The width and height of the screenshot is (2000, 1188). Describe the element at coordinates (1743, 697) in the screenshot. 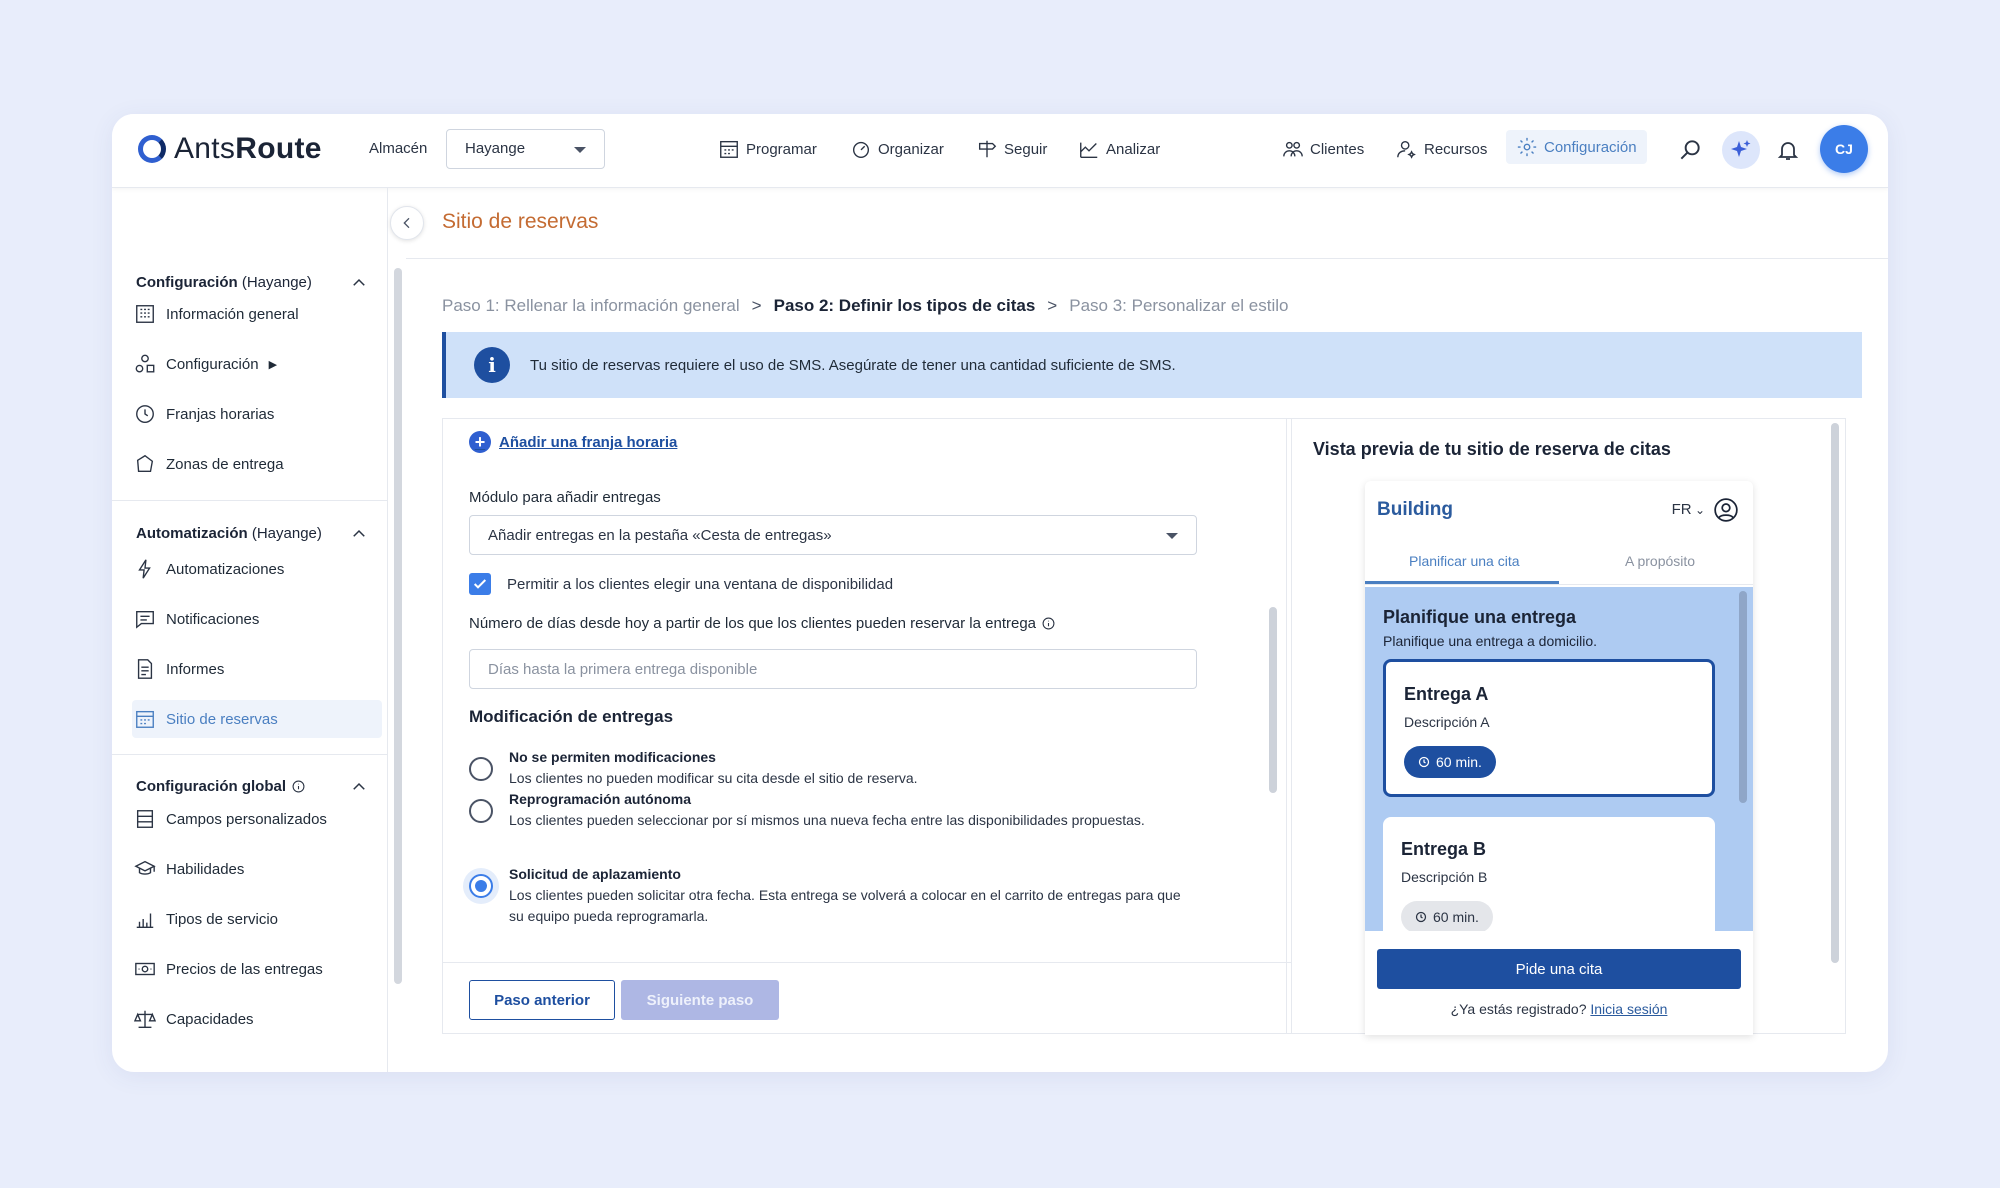

I see `preview-body-scrollbar` at that location.